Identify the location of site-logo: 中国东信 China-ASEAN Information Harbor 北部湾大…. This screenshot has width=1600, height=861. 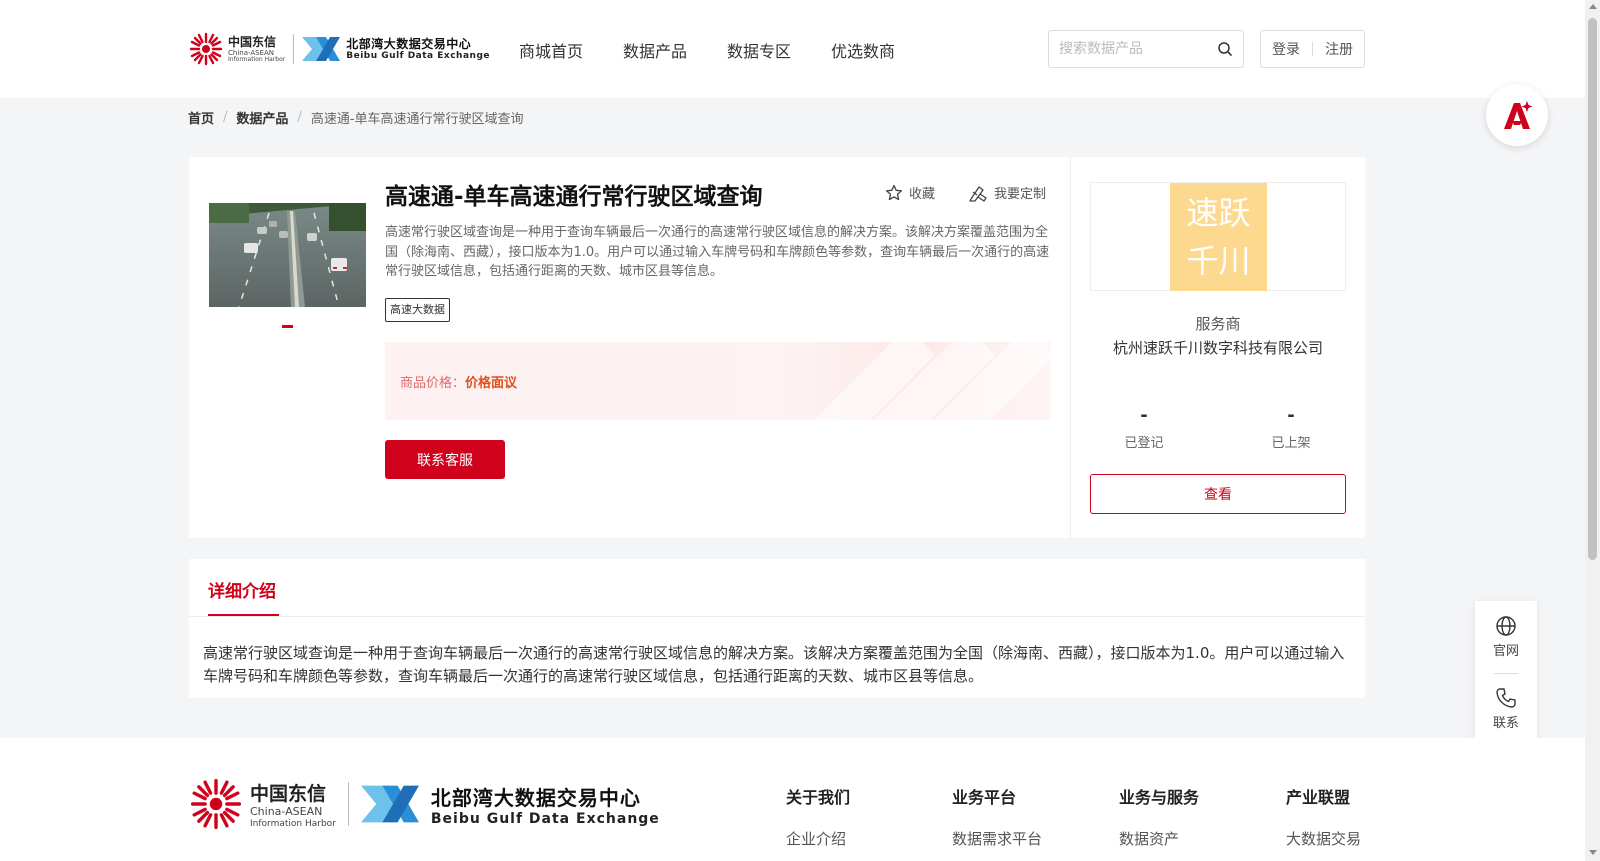
(339, 49).